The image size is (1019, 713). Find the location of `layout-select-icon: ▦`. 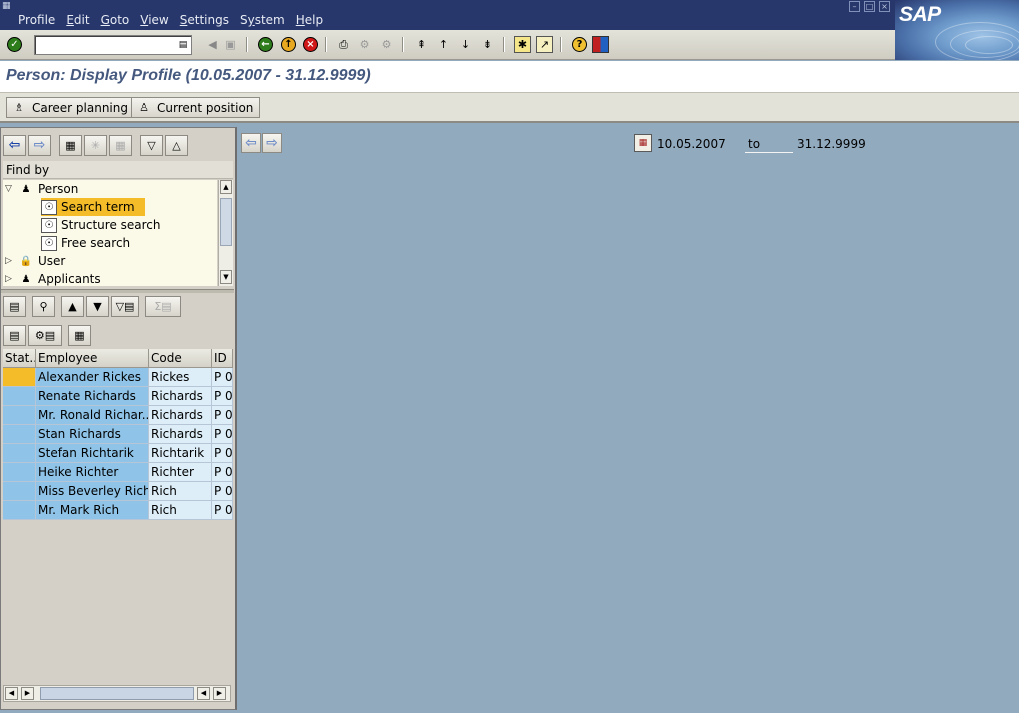

layout-select-icon: ▦ is located at coordinates (79, 335).